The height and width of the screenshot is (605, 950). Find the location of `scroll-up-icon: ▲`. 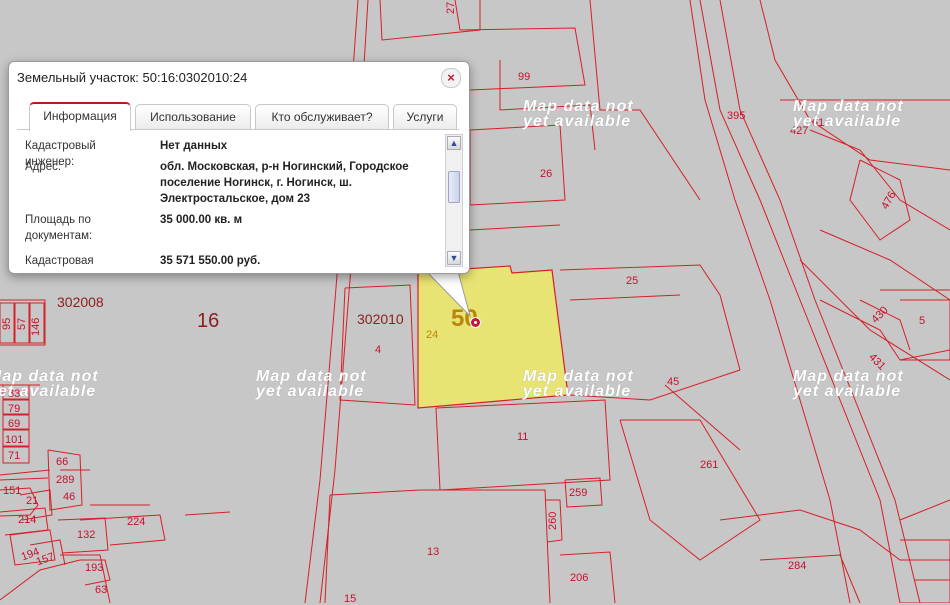

scroll-up-icon: ▲ is located at coordinates (454, 143).